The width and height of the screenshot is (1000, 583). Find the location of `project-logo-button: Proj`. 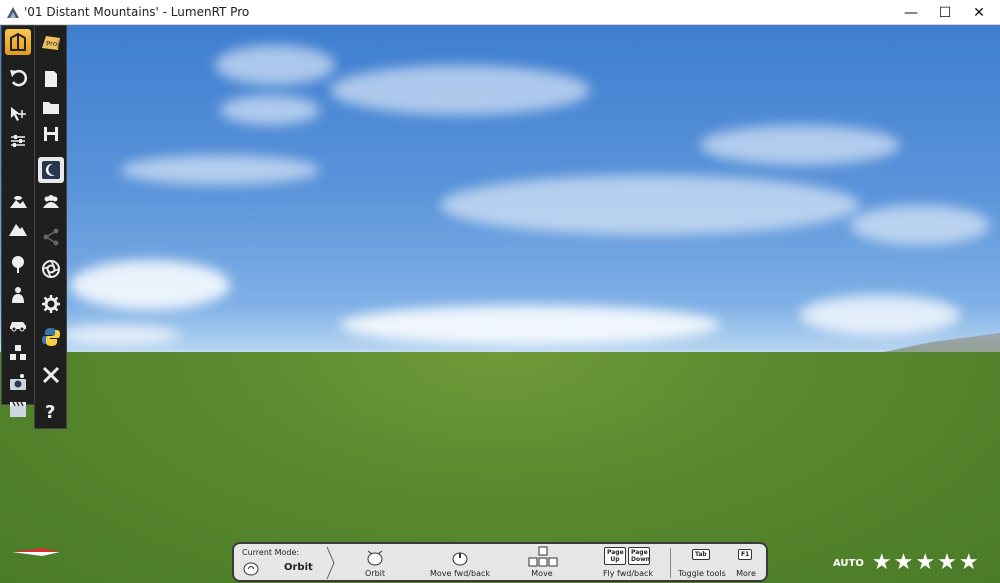

project-logo-button: Proj is located at coordinates (51, 42).